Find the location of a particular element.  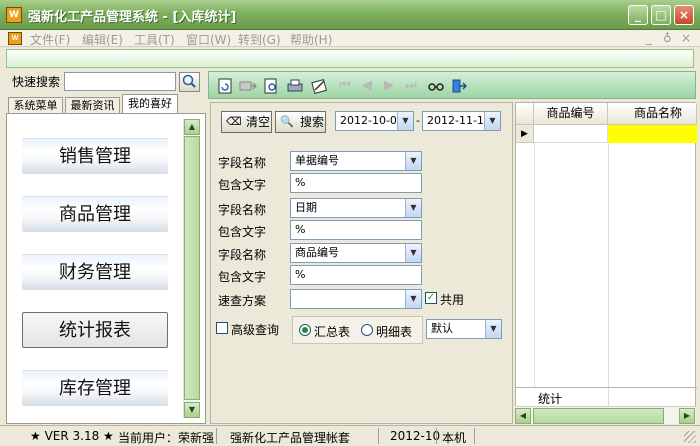

column-header-product-name: 商品名称 is located at coordinates (652, 114).